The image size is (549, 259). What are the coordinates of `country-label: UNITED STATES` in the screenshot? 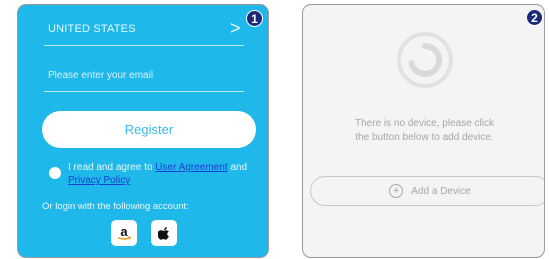 It's located at (92, 29).